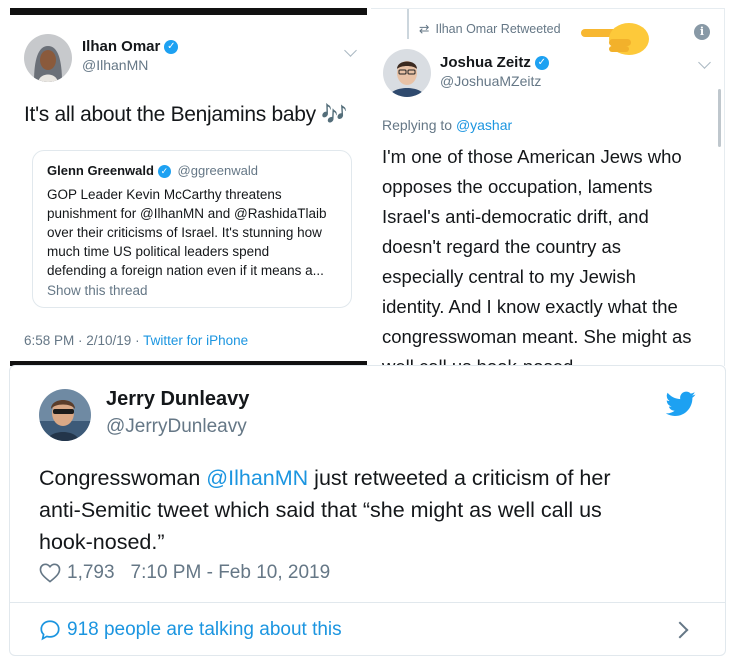 Image resolution: width=736 pixels, height=667 pixels. I want to click on source-link: Twitter for iPhone, so click(195, 340).